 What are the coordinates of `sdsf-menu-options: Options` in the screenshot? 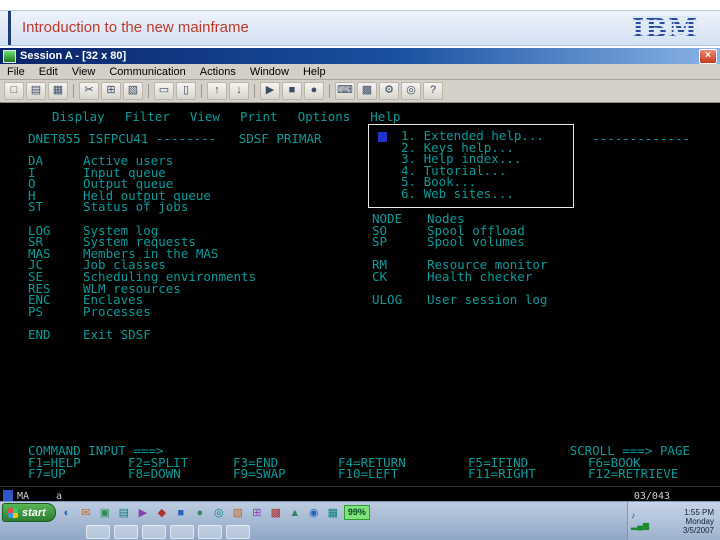 It's located at (324, 116).